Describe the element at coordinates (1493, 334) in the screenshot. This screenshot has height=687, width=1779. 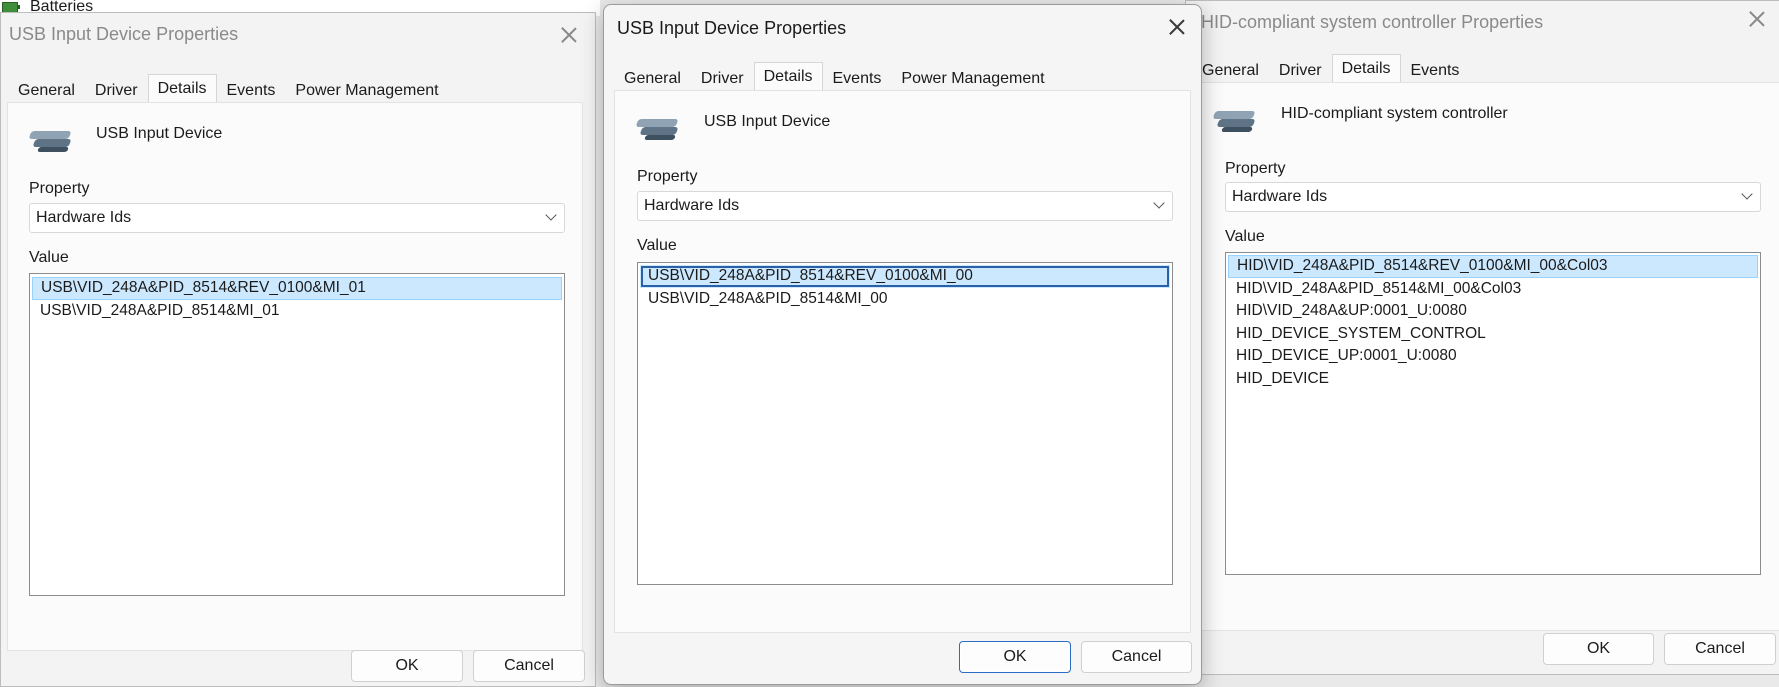
I see `list-item: HID_DEVICE_SYSTEM_CONTROL` at that location.